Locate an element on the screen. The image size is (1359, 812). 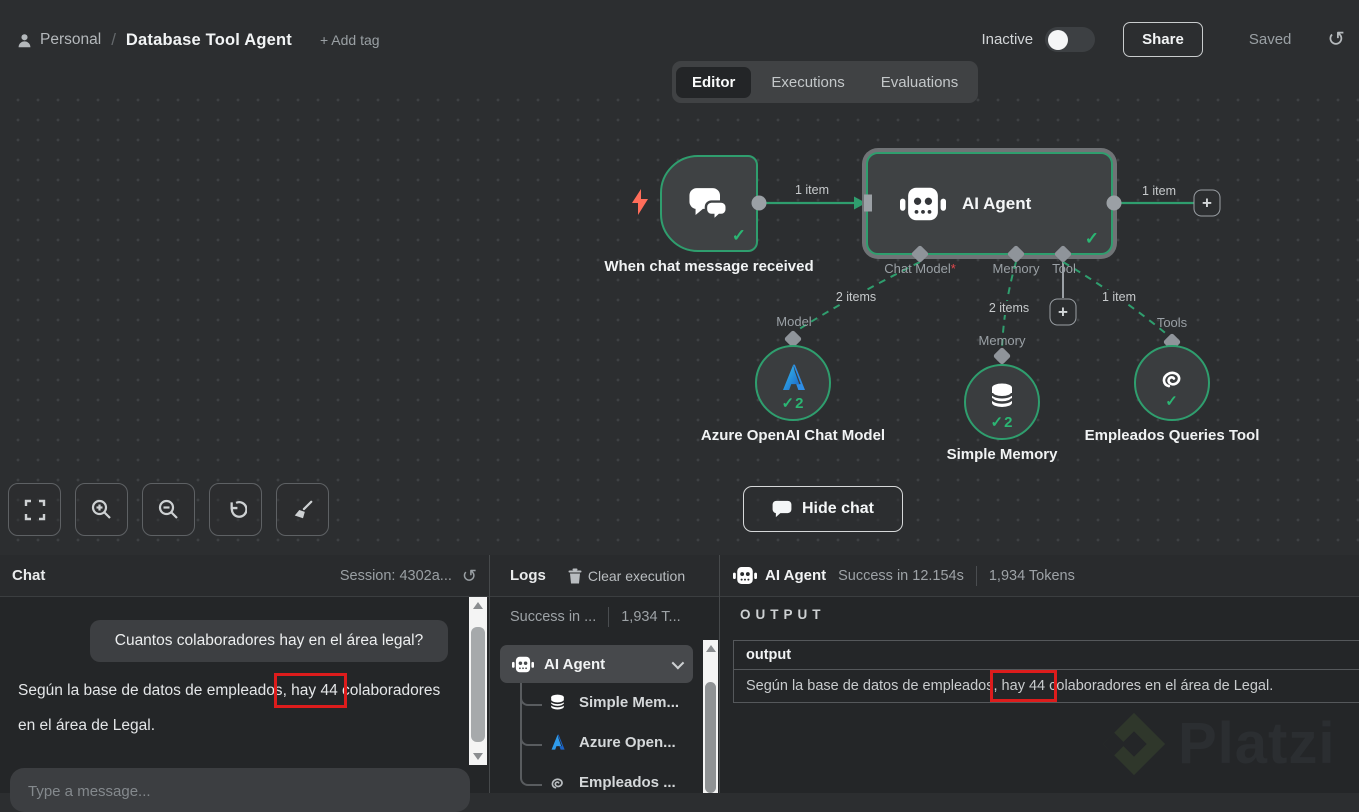
logs-scrollbar is located at coordinates (710, 716).